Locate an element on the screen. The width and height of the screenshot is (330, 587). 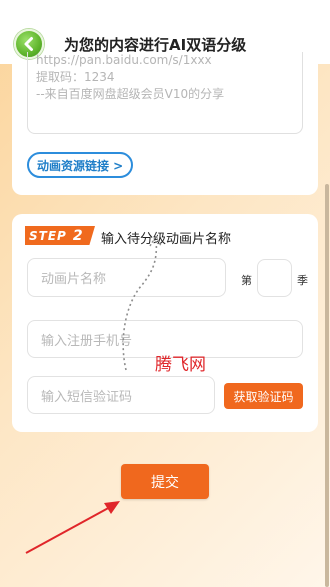
sms-code-input: 输入短信验证码 is located at coordinates (121, 395).